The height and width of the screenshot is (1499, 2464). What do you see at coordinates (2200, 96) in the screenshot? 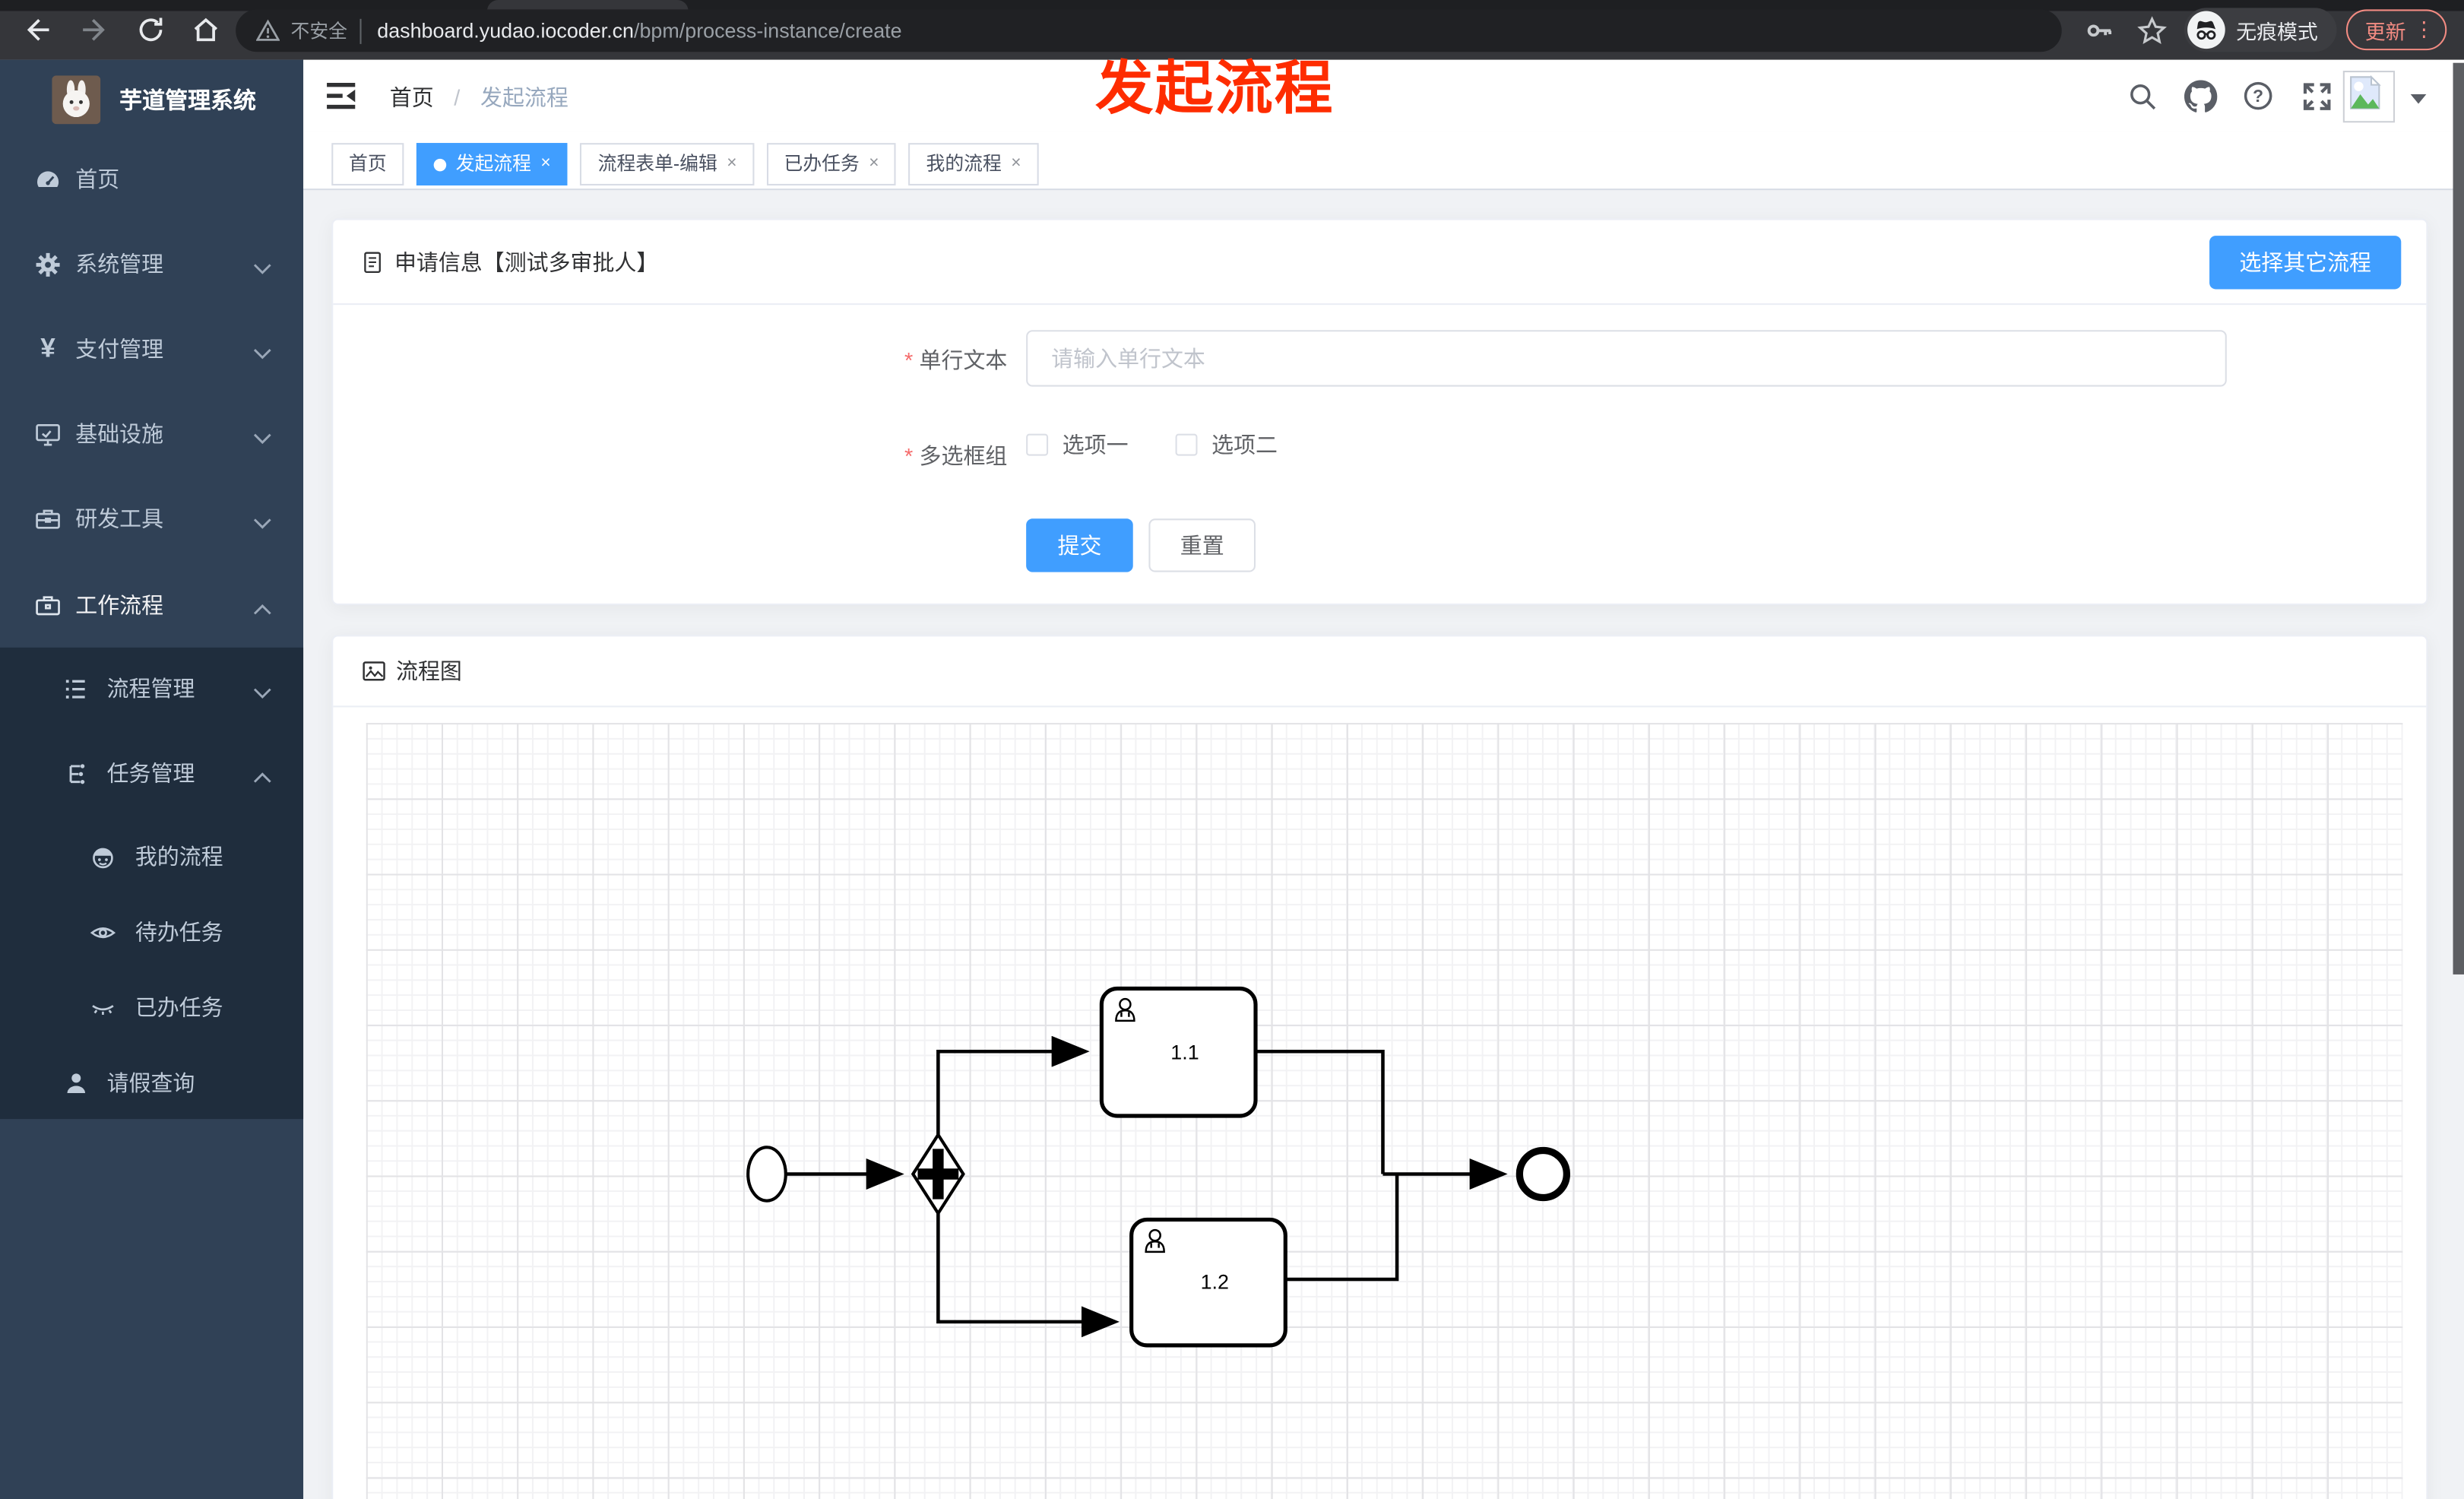
I see `github-icon` at bounding box center [2200, 96].